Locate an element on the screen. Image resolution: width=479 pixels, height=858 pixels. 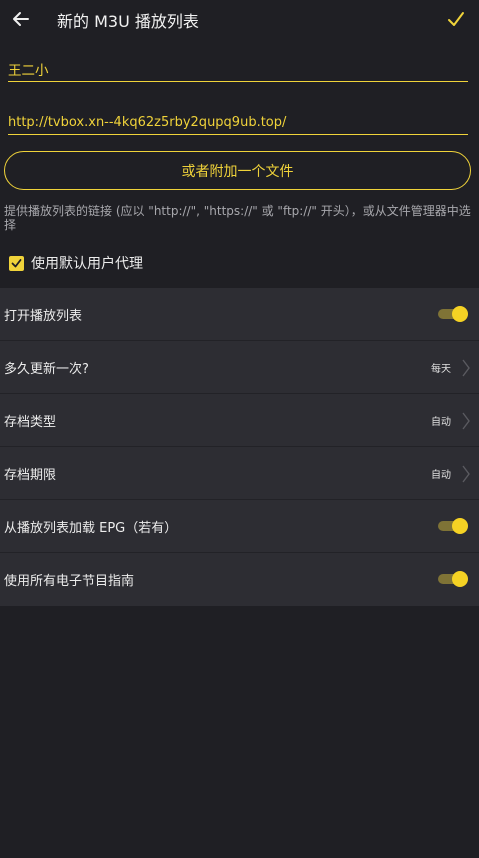
open-playlist-toggle is located at coordinates (453, 314).